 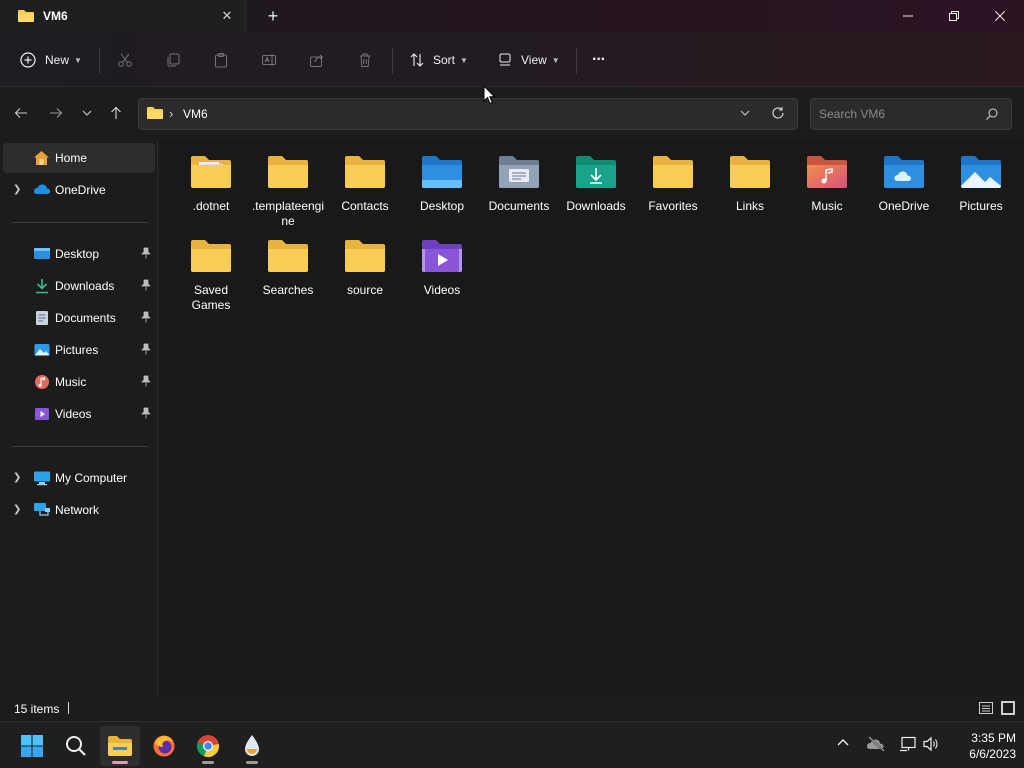 What do you see at coordinates (852, 114) in the screenshot?
I see `search-input: Search VM6` at bounding box center [852, 114].